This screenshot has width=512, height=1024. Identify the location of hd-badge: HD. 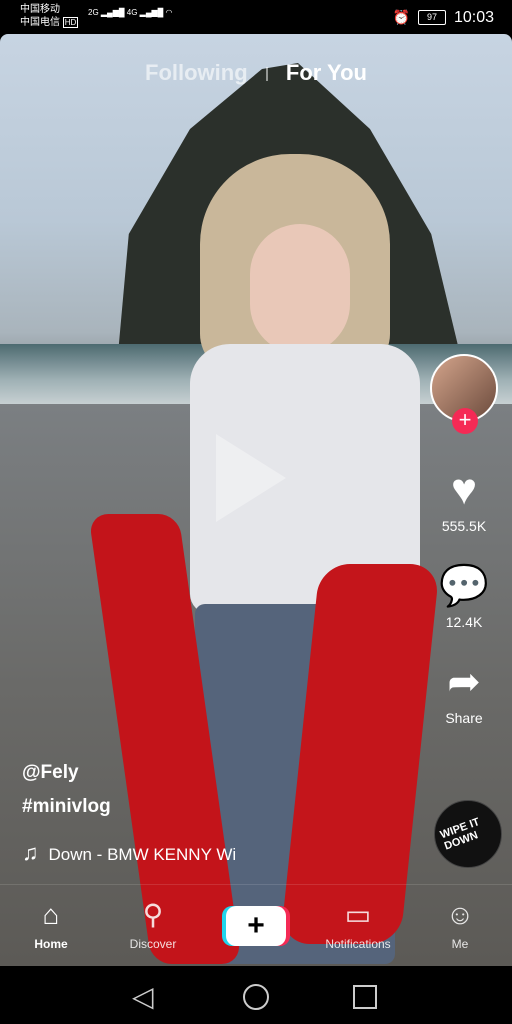
(70, 22).